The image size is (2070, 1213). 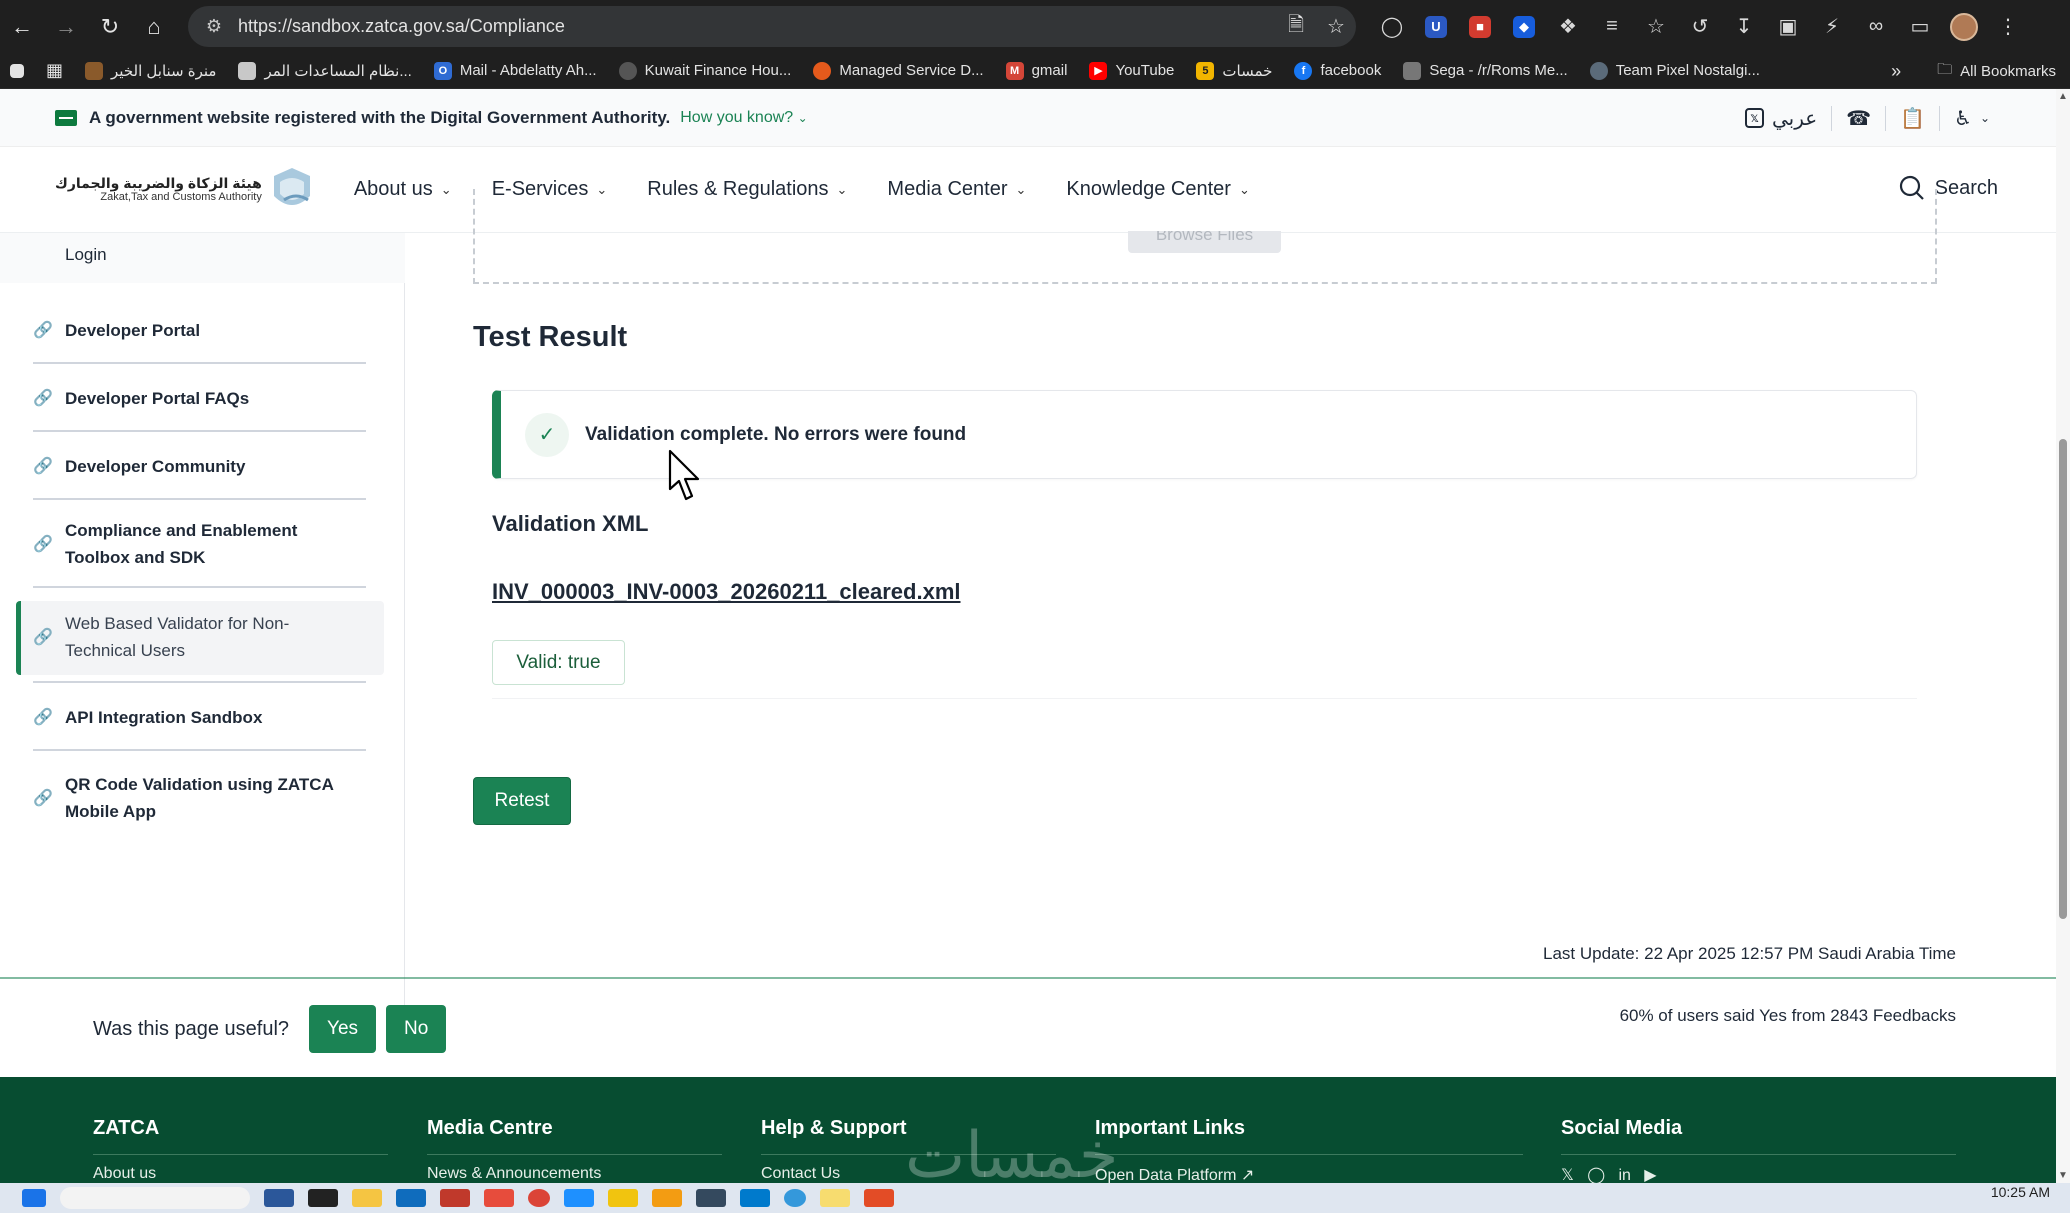 What do you see at coordinates (2063, 1175) in the screenshot?
I see `scroll-down-icon: ▼` at bounding box center [2063, 1175].